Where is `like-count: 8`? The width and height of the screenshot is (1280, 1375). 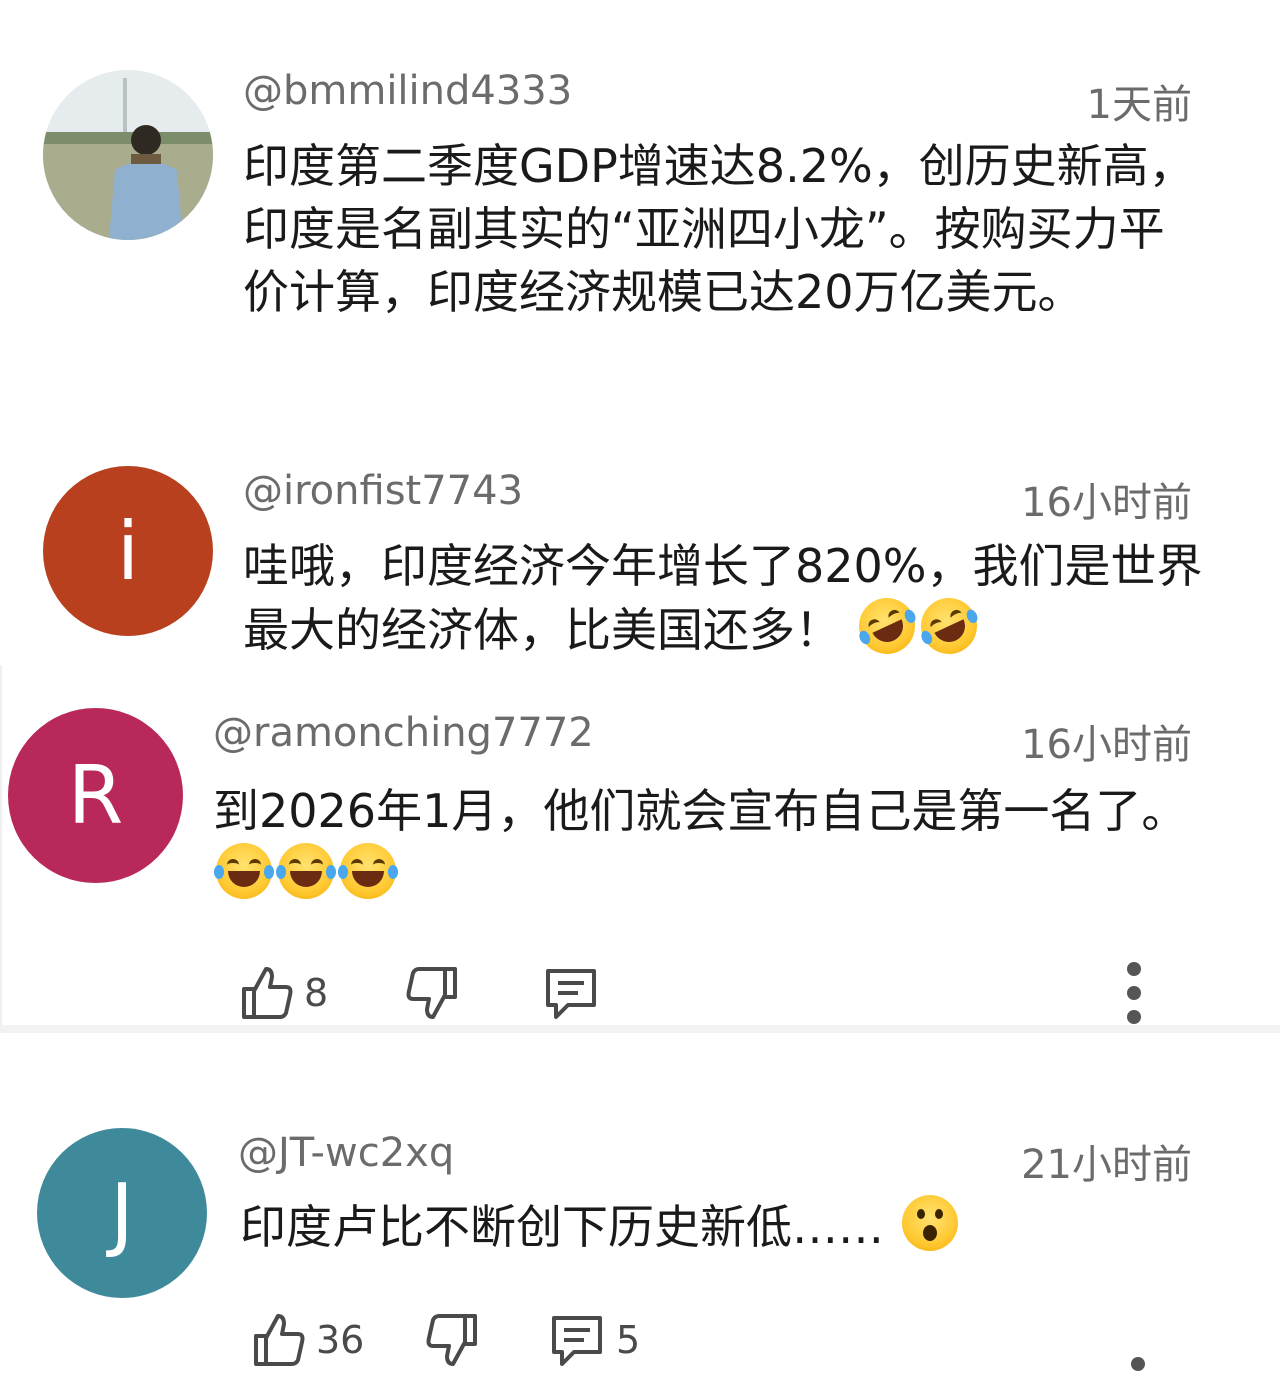
like-count: 8 is located at coordinates (316, 993).